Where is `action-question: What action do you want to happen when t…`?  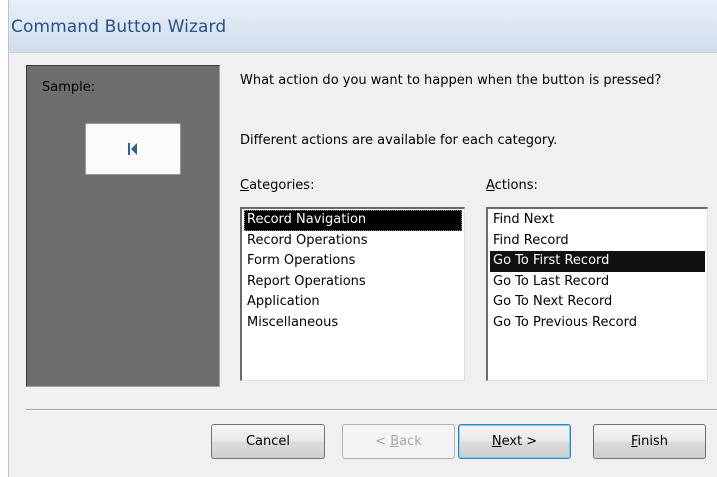
action-question: What action do you want to happen when t… is located at coordinates (451, 80).